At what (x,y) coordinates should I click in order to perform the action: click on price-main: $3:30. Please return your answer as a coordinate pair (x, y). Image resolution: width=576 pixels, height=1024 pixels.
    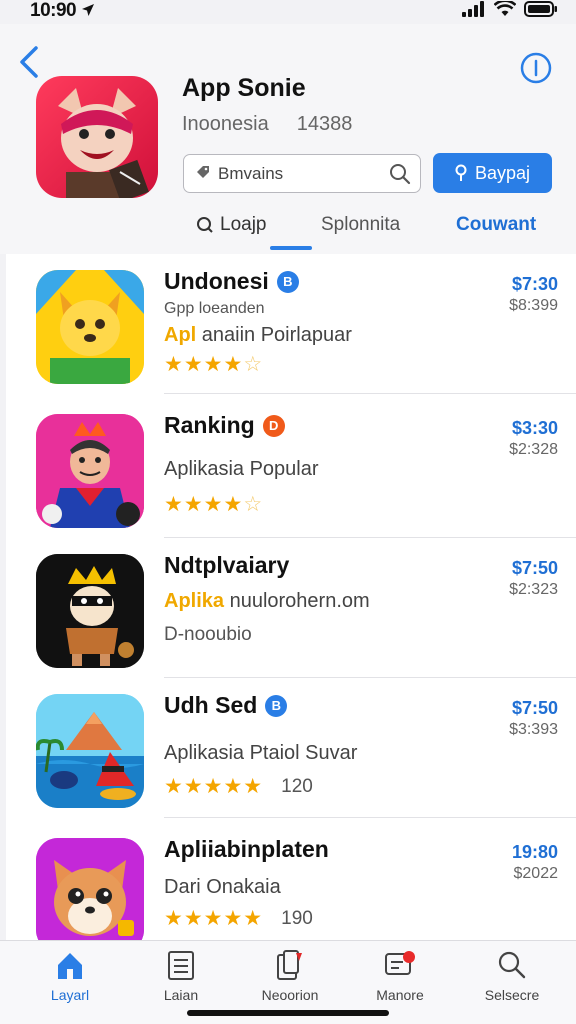
    Looking at the image, I should click on (534, 428).